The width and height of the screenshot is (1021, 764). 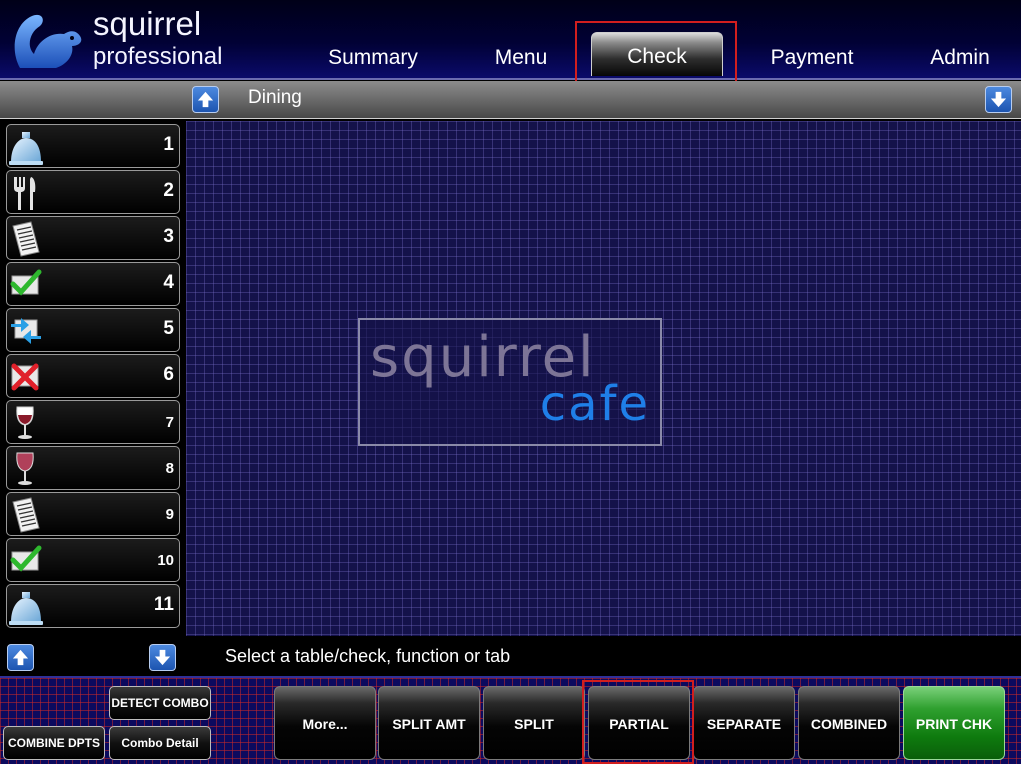 What do you see at coordinates (25, 468) in the screenshot?
I see `wine-glass-icon` at bounding box center [25, 468].